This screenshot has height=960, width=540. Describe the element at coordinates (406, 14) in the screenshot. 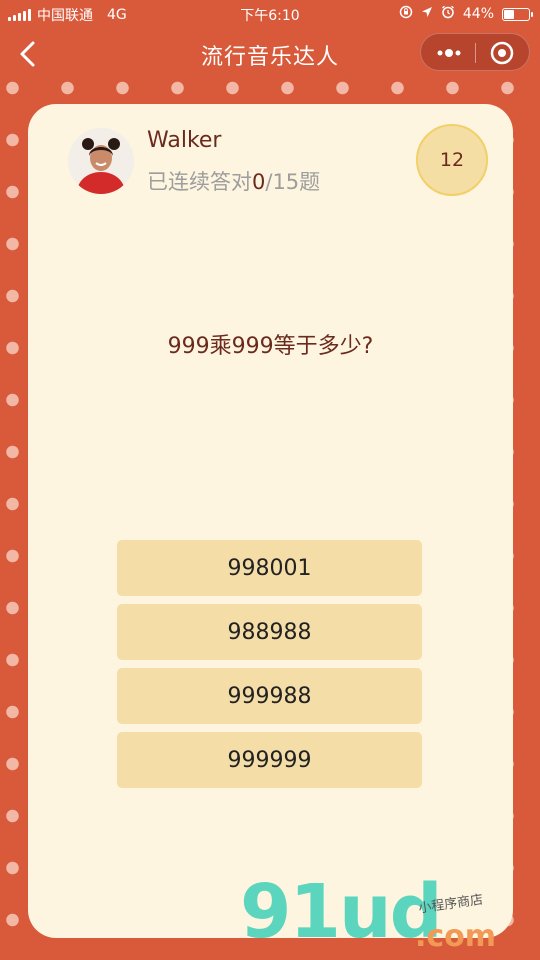

I see `rotation-lock-icon` at that location.